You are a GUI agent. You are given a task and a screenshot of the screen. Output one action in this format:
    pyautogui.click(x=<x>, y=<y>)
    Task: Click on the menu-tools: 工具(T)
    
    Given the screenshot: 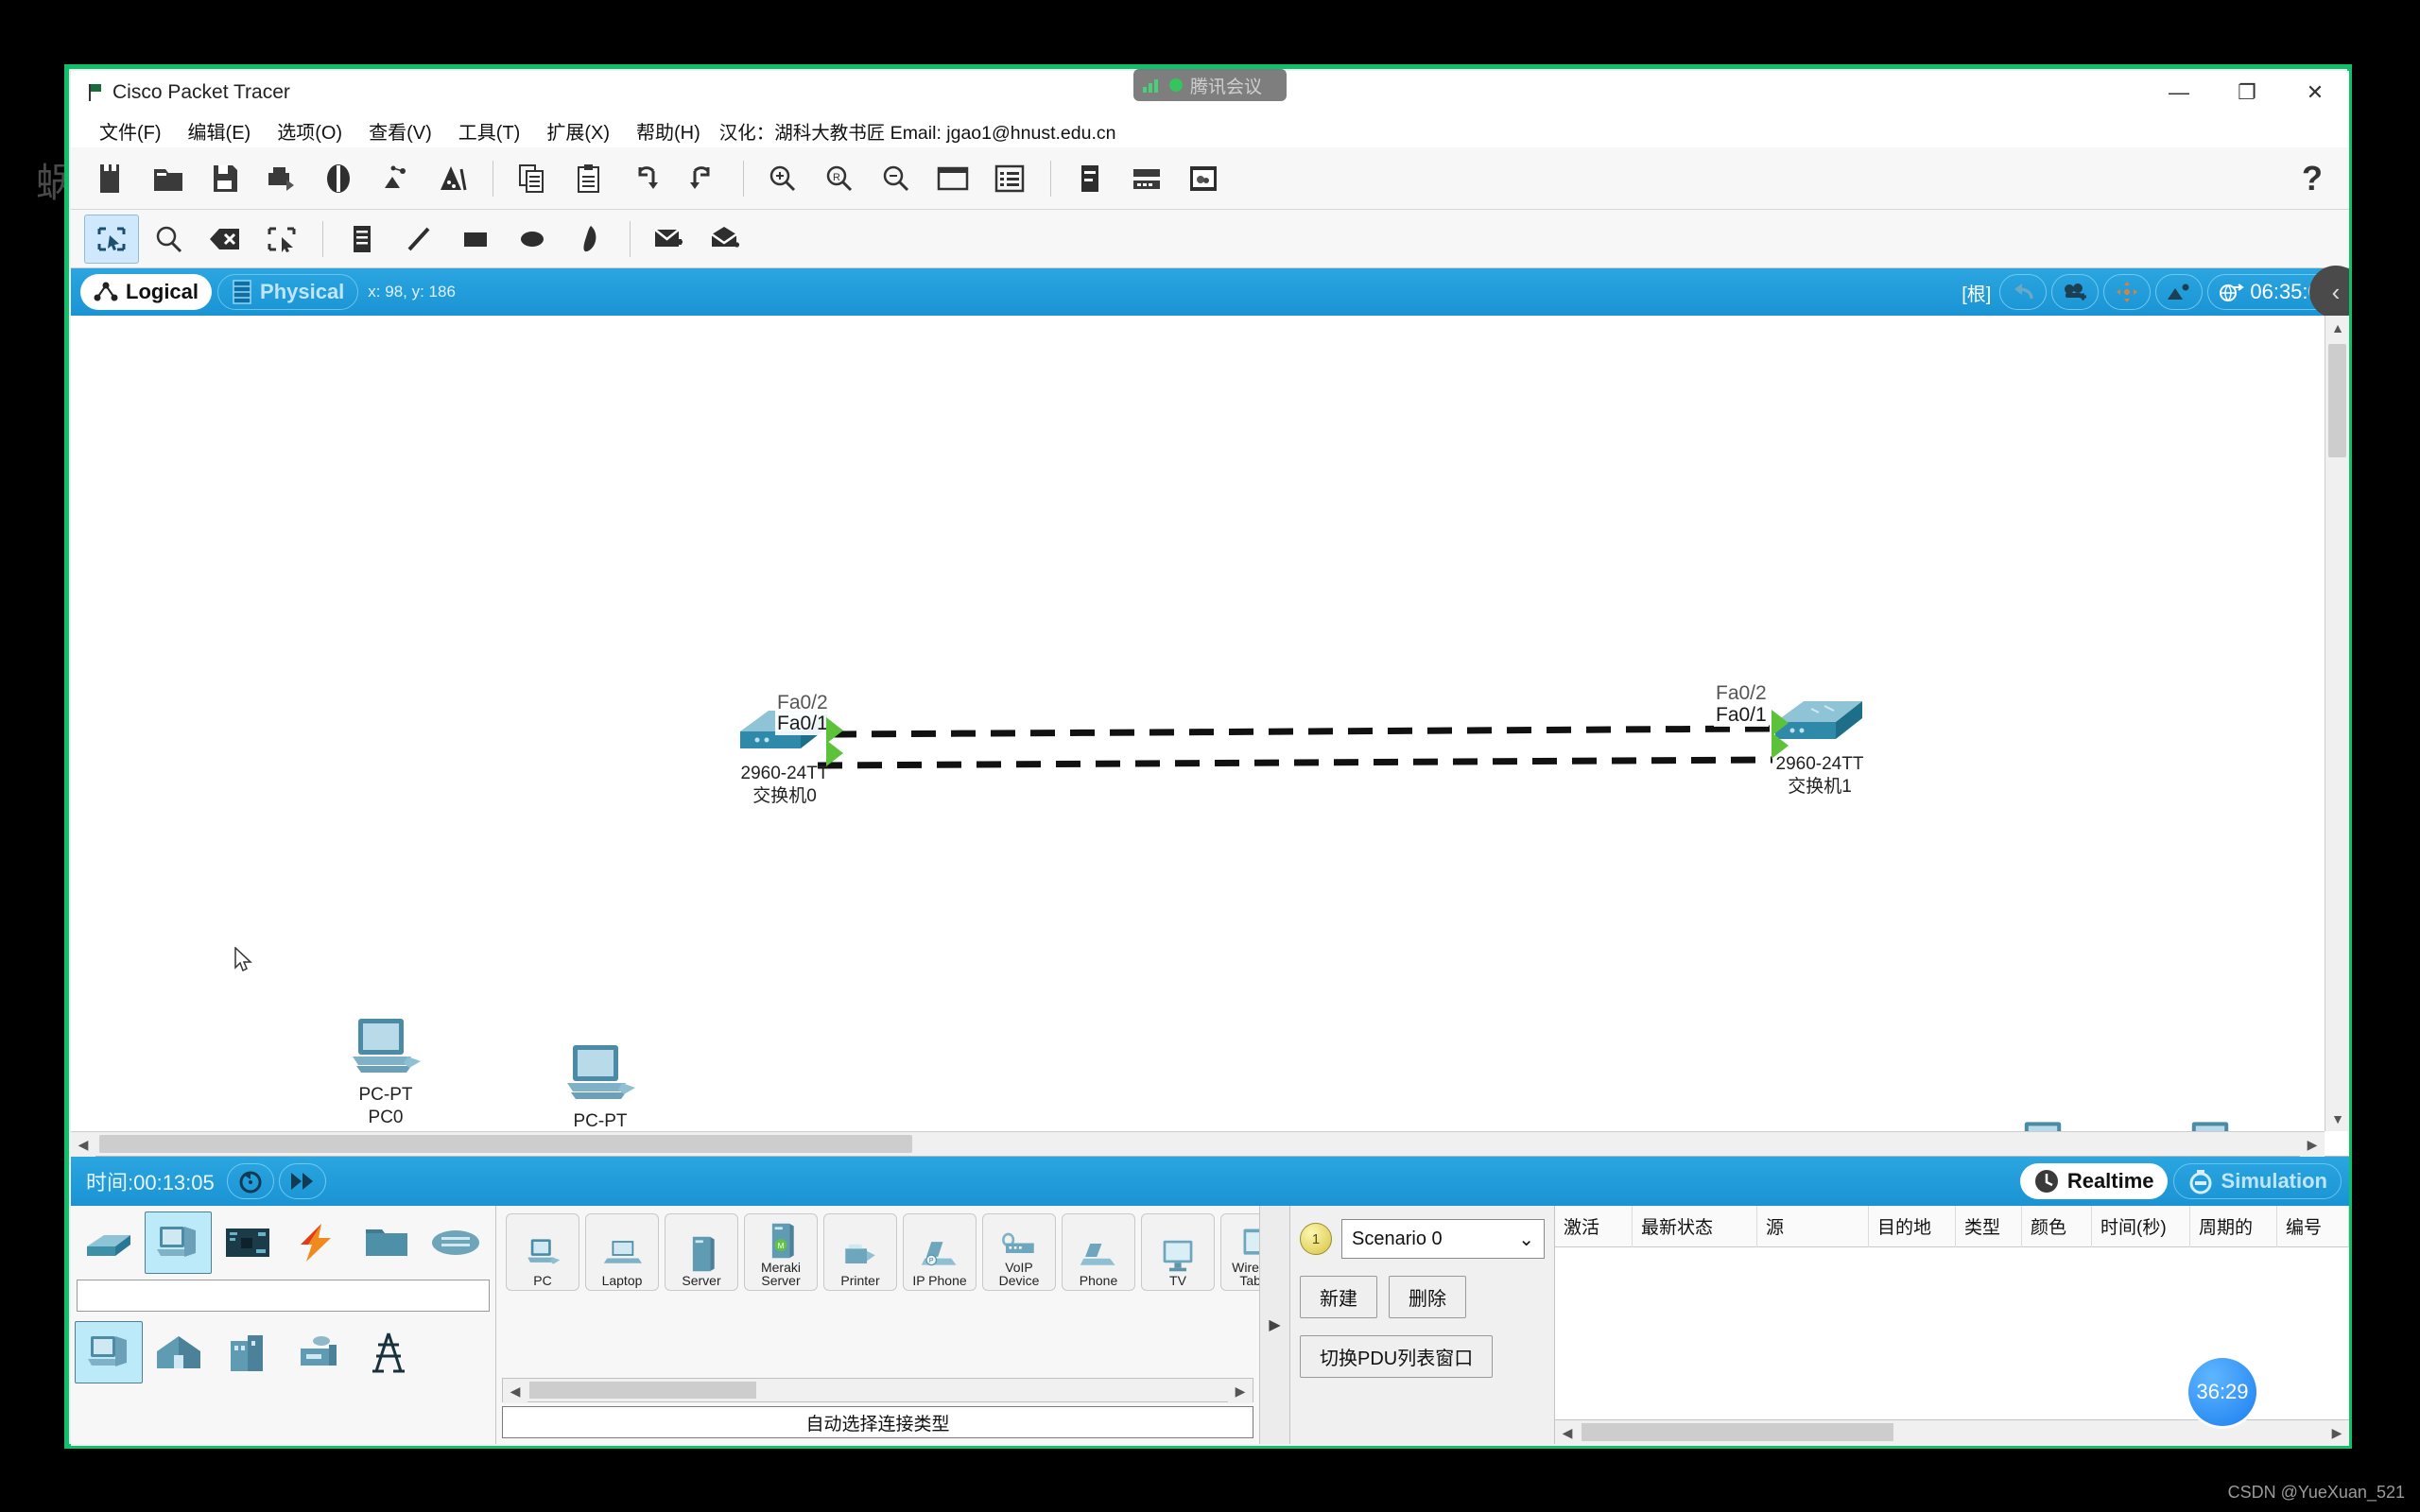 What is the action you would take?
    pyautogui.click(x=490, y=130)
    